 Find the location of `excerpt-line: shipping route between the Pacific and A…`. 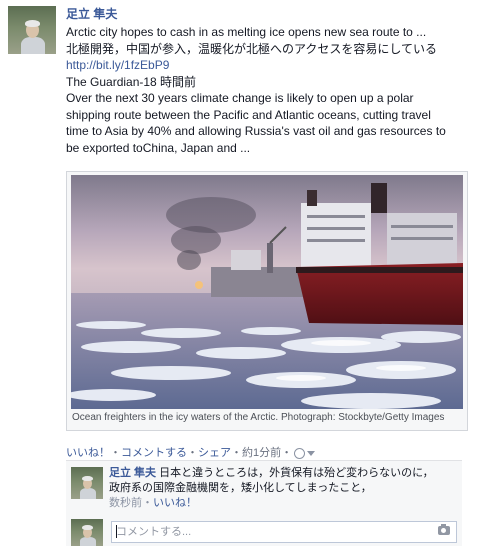

excerpt-line: shipping route between the Pacific and A… is located at coordinates (248, 114).